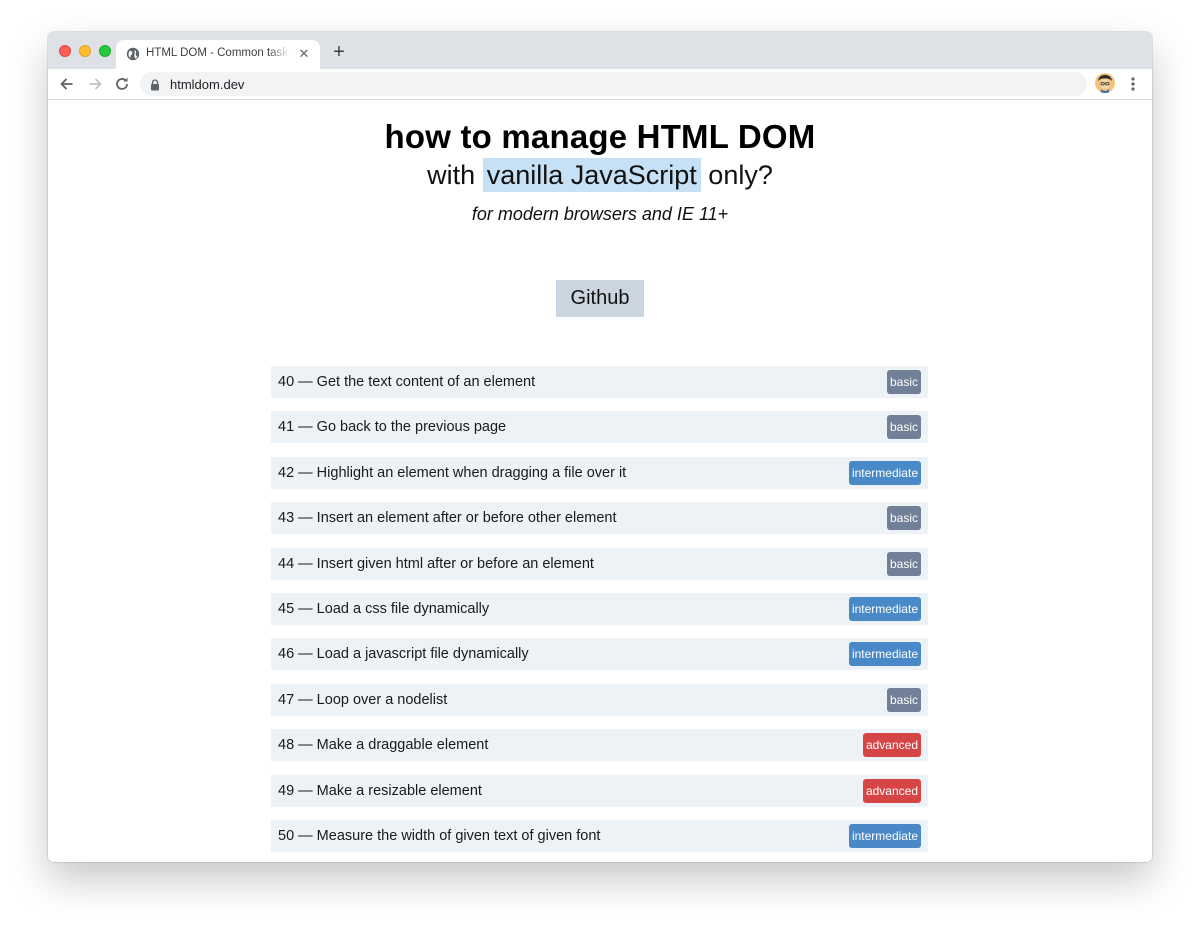 The image size is (1200, 926). I want to click on maximize-window-button, so click(105, 51).